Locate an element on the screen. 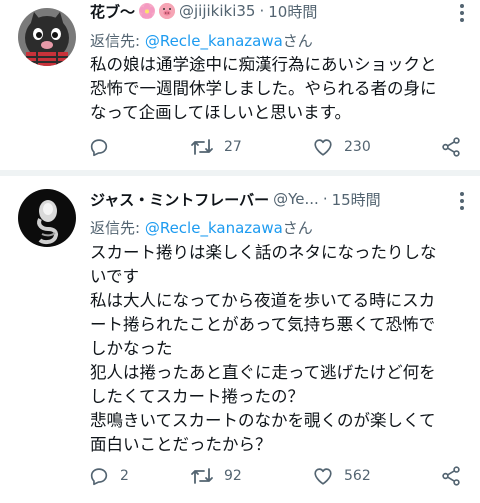 This screenshot has height=503, width=480. tweet-actions: 2 92 562 is located at coordinates (278, 478).